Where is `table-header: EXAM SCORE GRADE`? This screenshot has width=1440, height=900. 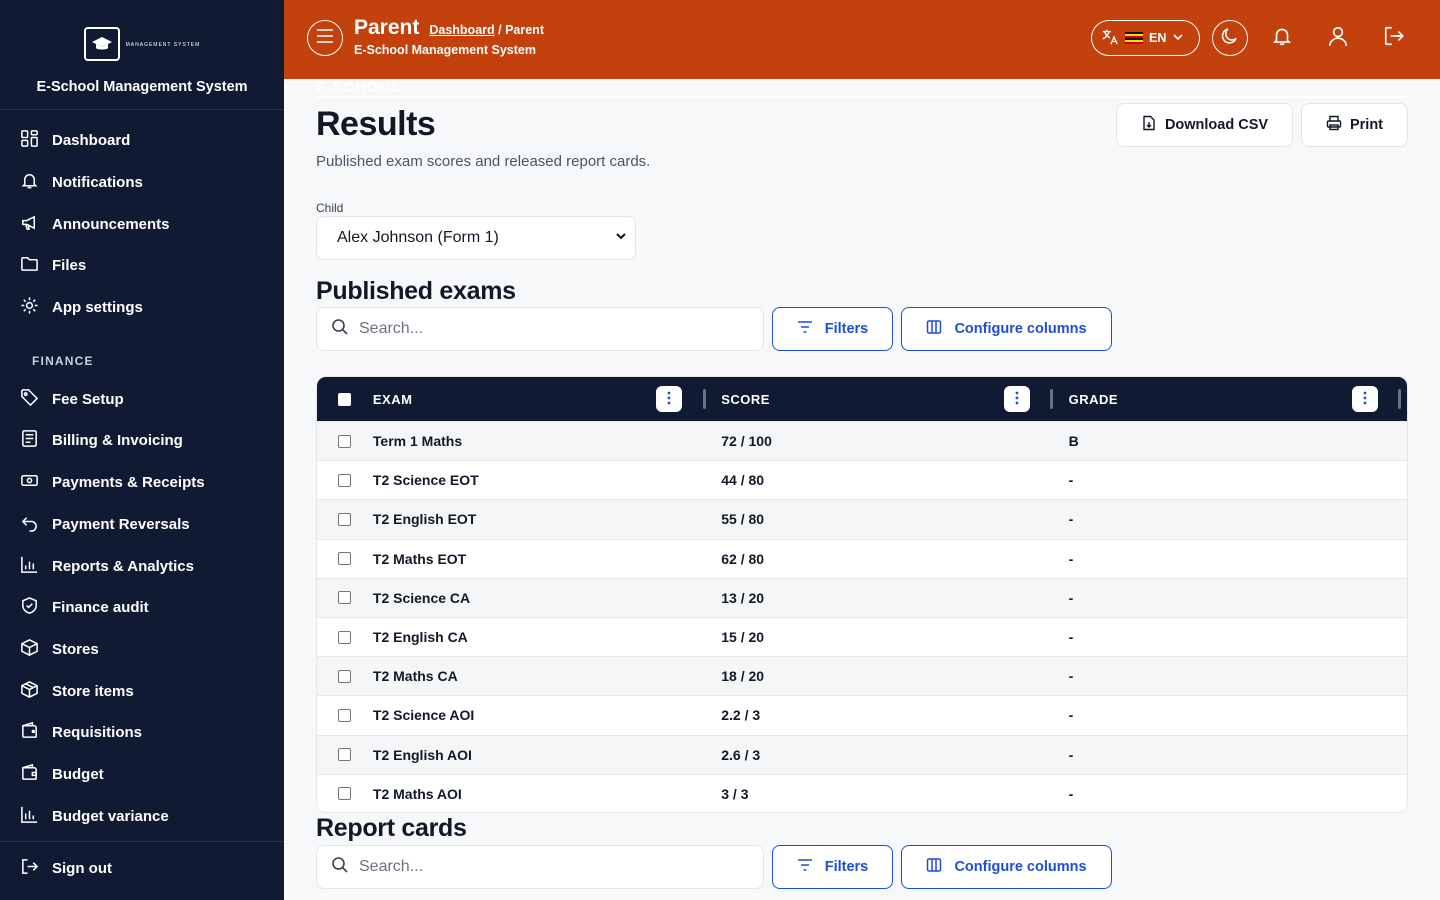
table-header: EXAM SCORE GRADE is located at coordinates (862, 399).